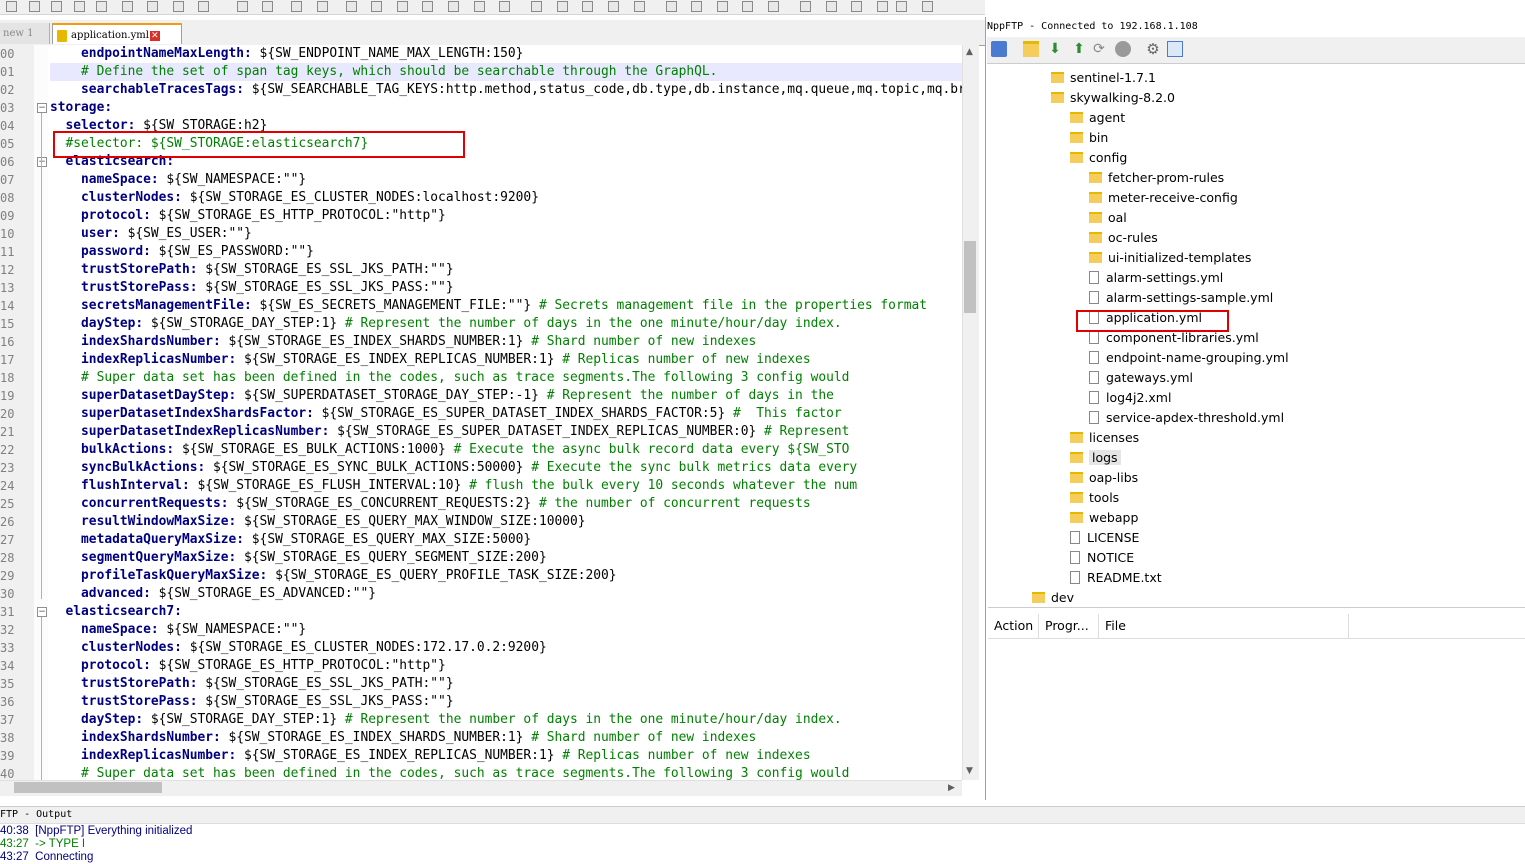 This screenshot has height=864, width=1525. Describe the element at coordinates (1099, 49) in the screenshot. I see `refresh-icon: ⟳` at that location.